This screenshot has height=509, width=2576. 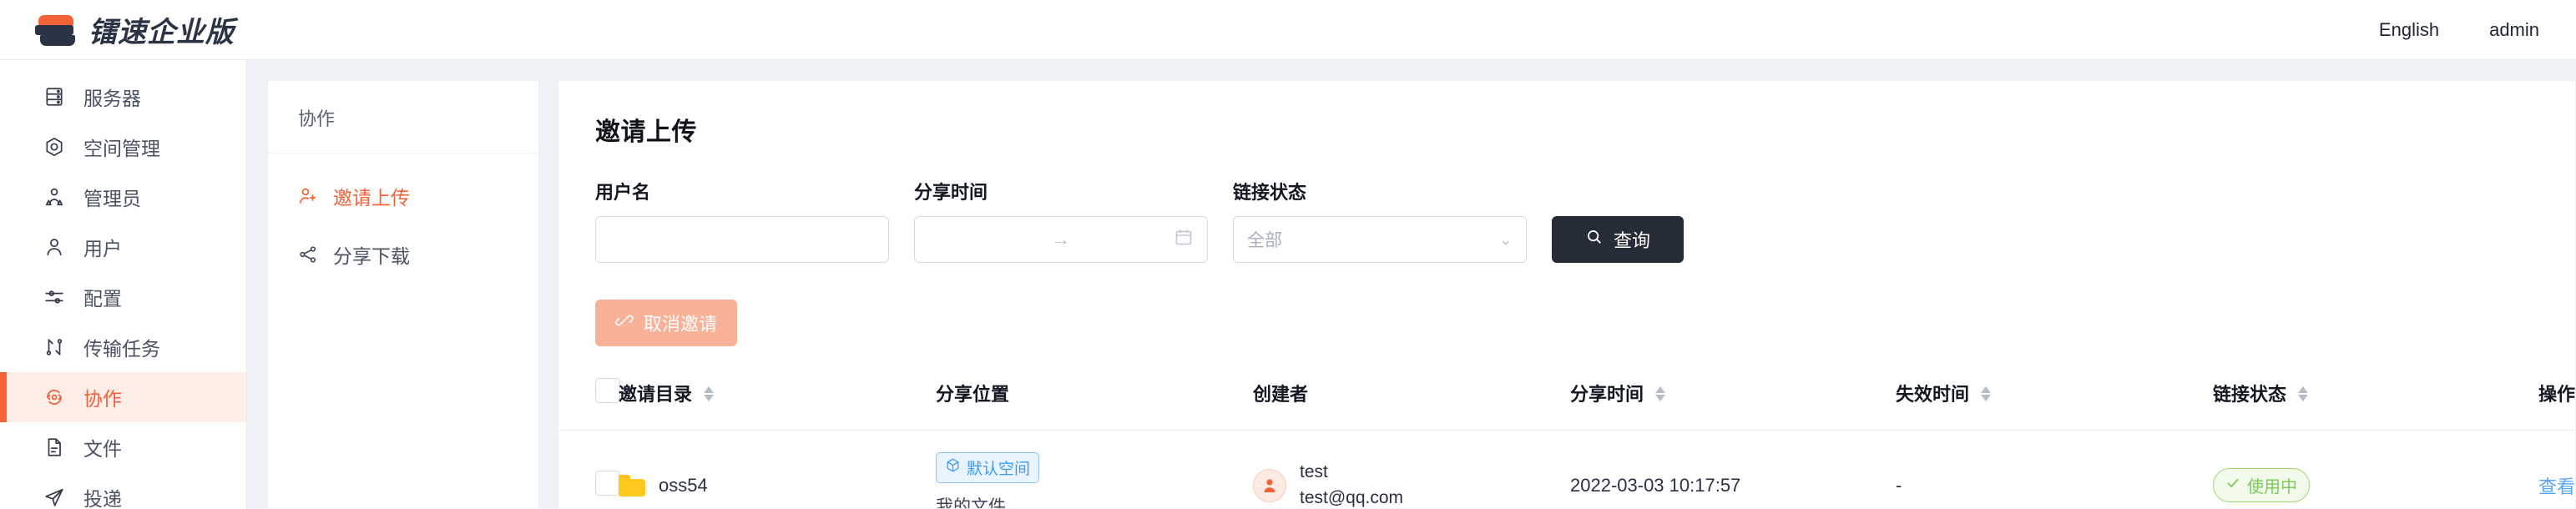 I want to click on username-input, so click(x=742, y=239).